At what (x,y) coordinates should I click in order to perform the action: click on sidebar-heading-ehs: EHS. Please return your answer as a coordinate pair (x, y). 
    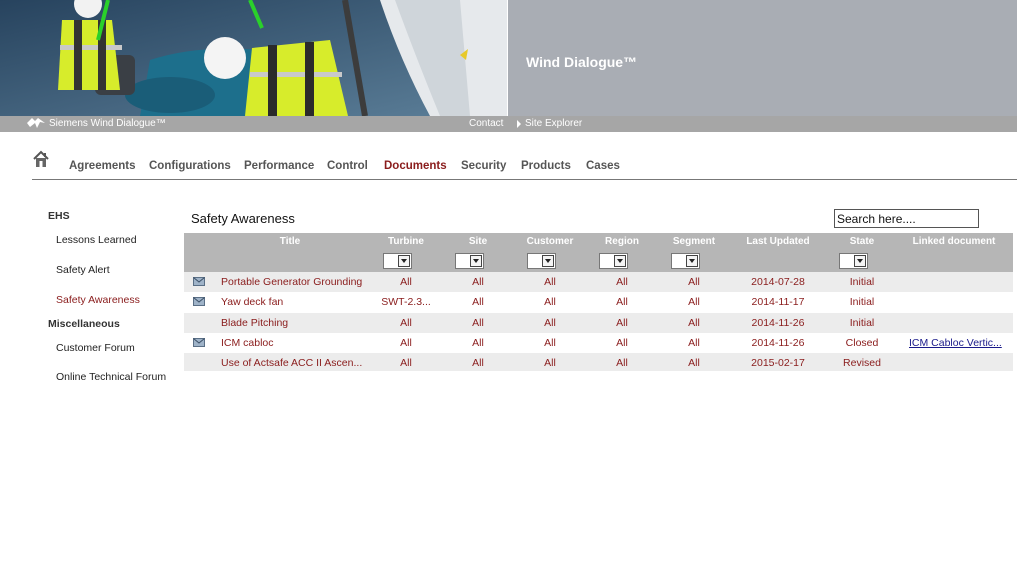
    Looking at the image, I should click on (59, 216).